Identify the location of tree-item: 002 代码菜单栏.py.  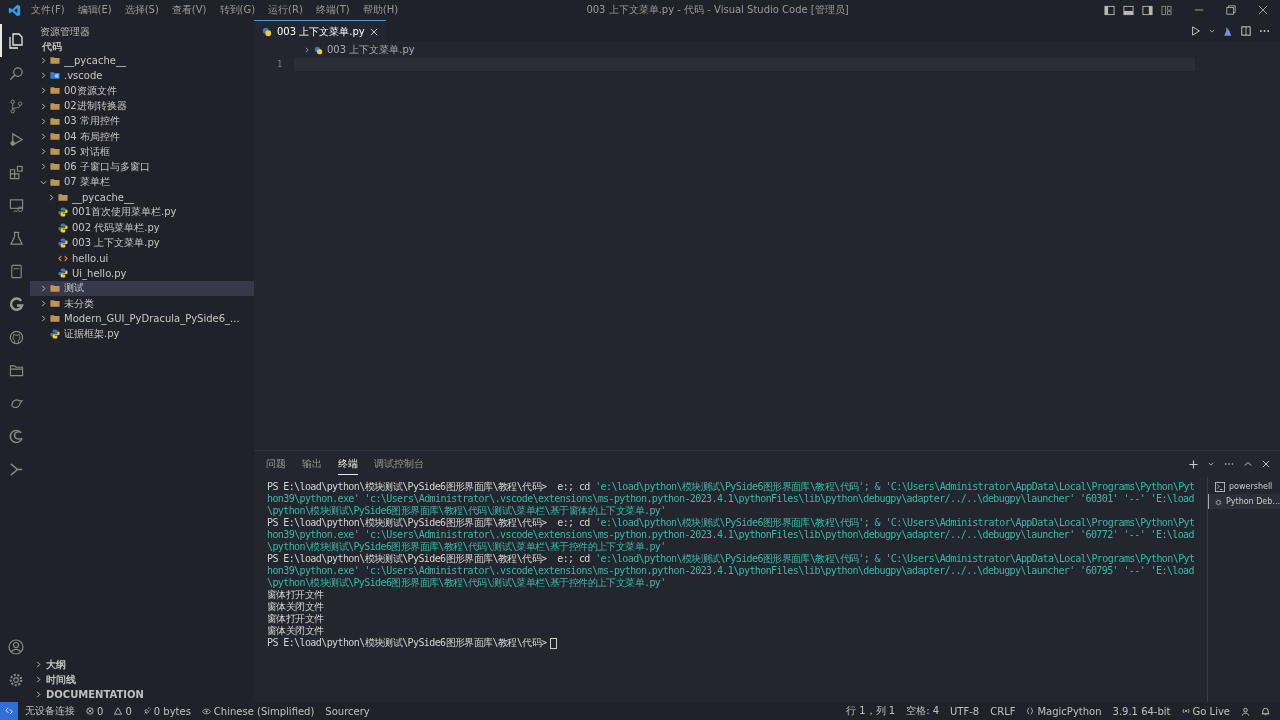
(142, 228).